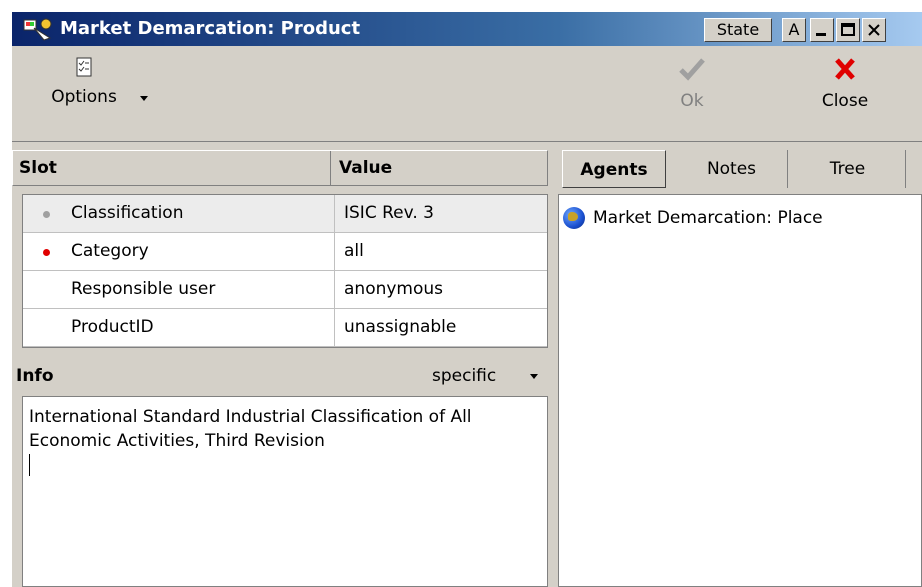 Image resolution: width=922 pixels, height=587 pixels. I want to click on tab-notes: Notes, so click(732, 169).